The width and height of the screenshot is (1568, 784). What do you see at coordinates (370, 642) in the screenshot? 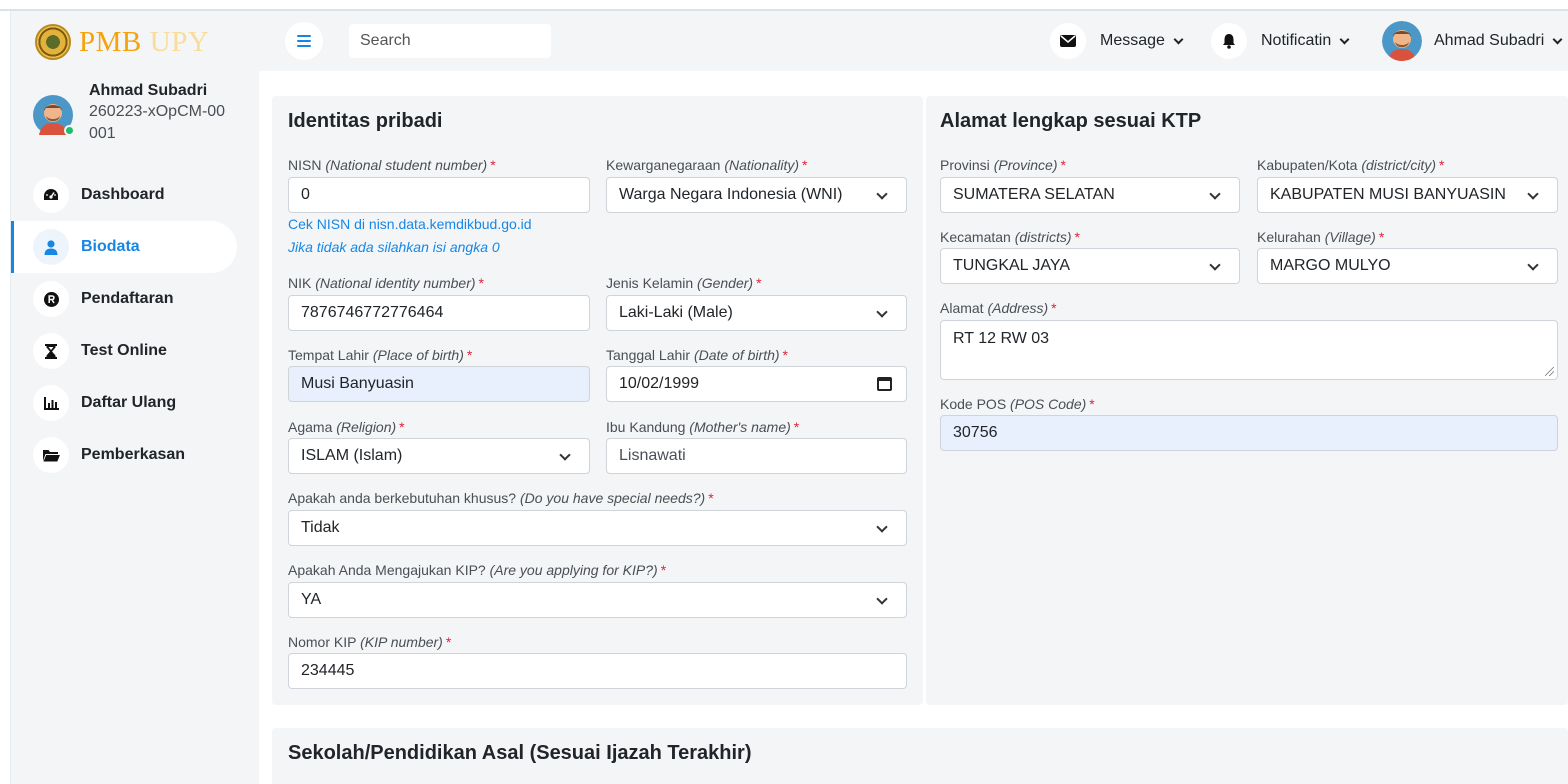
I see `kip-number-label: Nomor KIP (KIP number) *` at bounding box center [370, 642].